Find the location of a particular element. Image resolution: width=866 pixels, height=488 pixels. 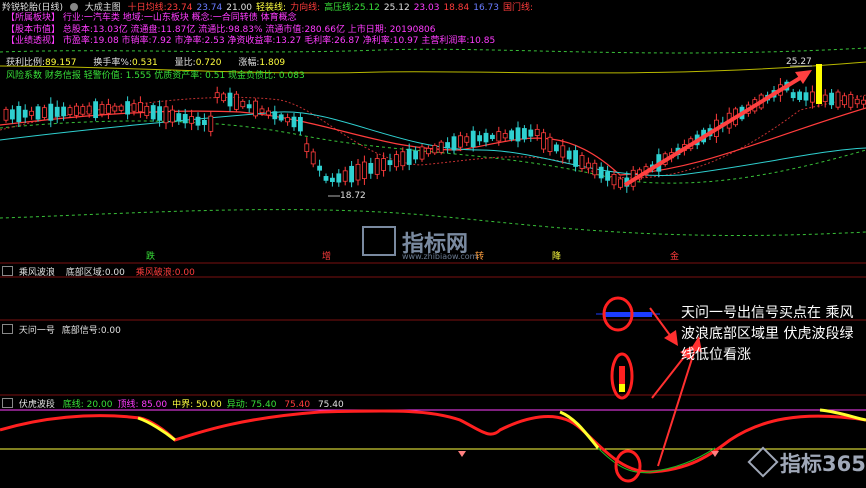

indicator-dot-icon is located at coordinates (73, 7).